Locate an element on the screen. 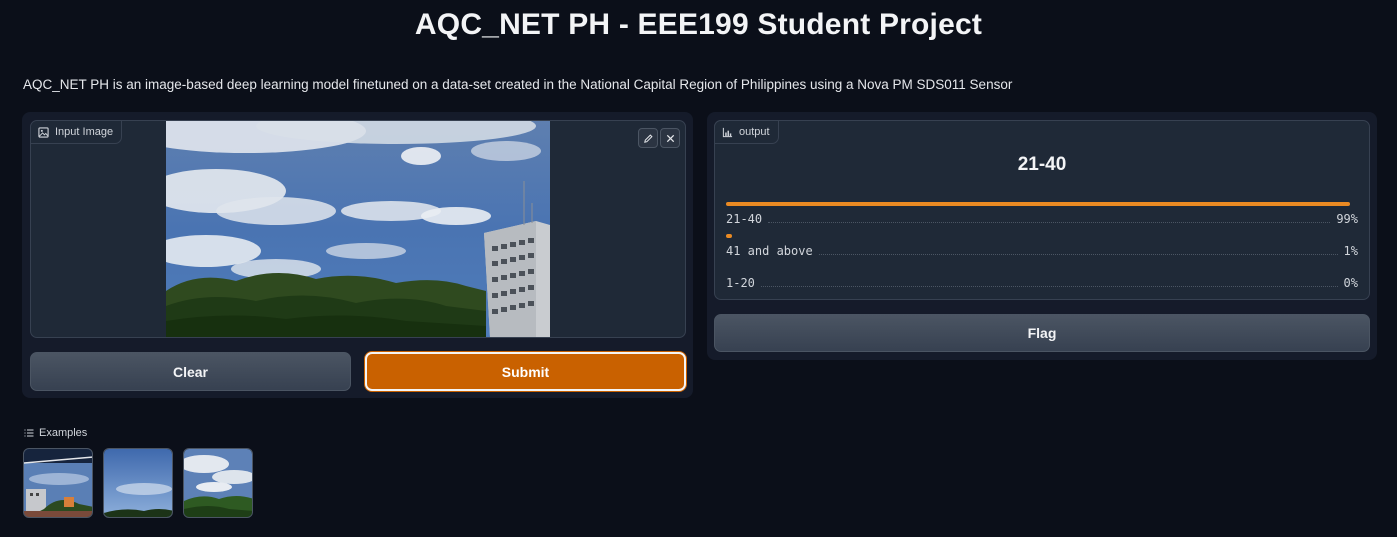  clear-button: Clear is located at coordinates (190, 371).